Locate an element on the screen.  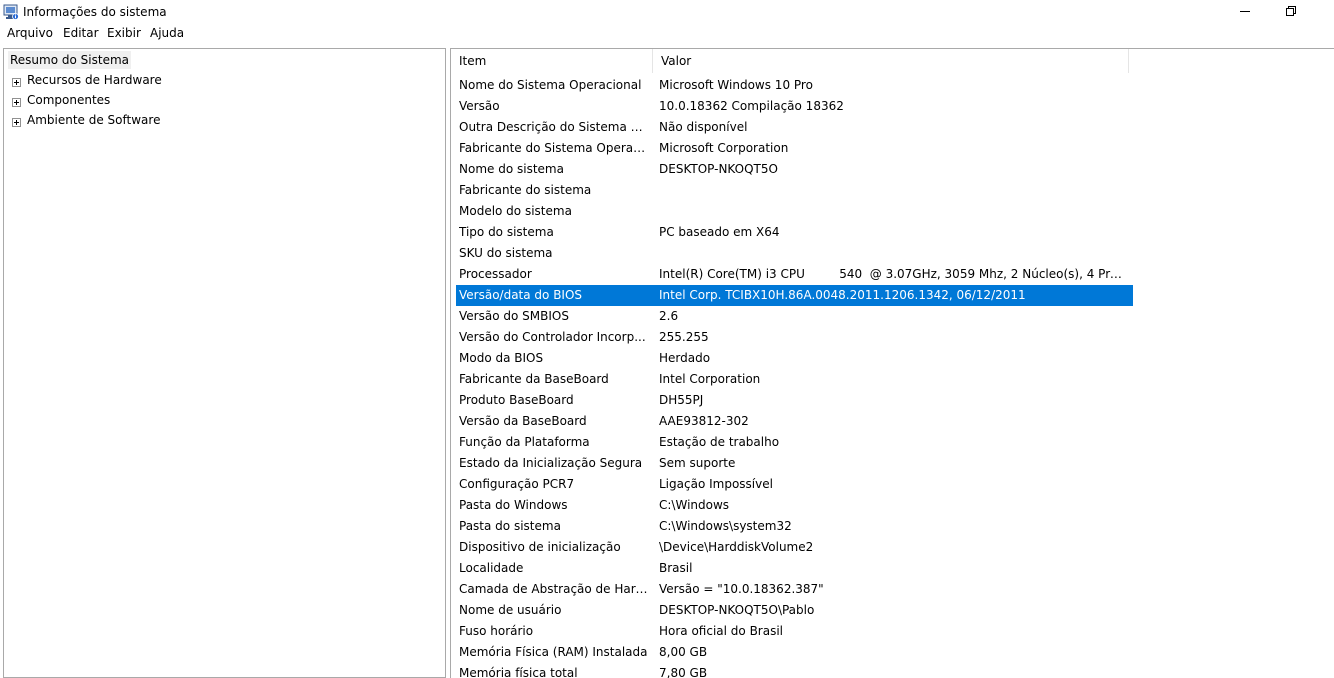
row-value-cell: Não disponível is located at coordinates (703, 127).